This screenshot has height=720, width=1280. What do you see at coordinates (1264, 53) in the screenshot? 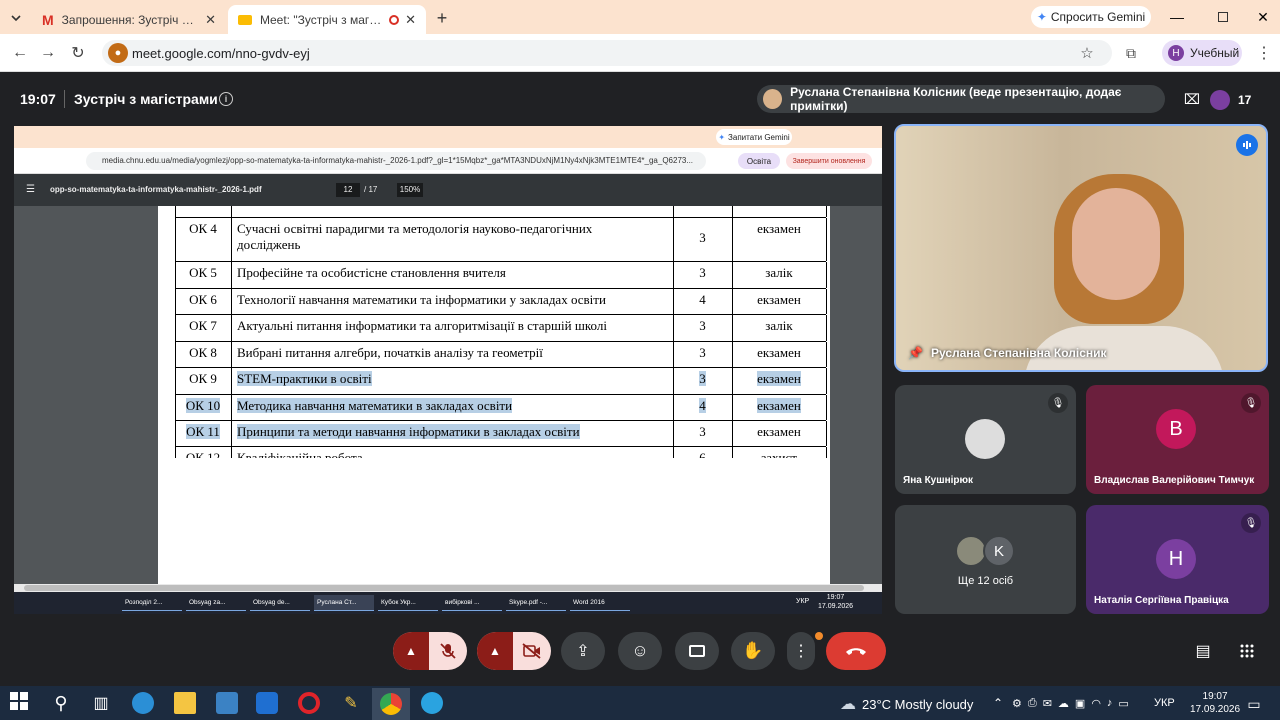
I see `menu-dots-icon: ⋮` at bounding box center [1264, 53].